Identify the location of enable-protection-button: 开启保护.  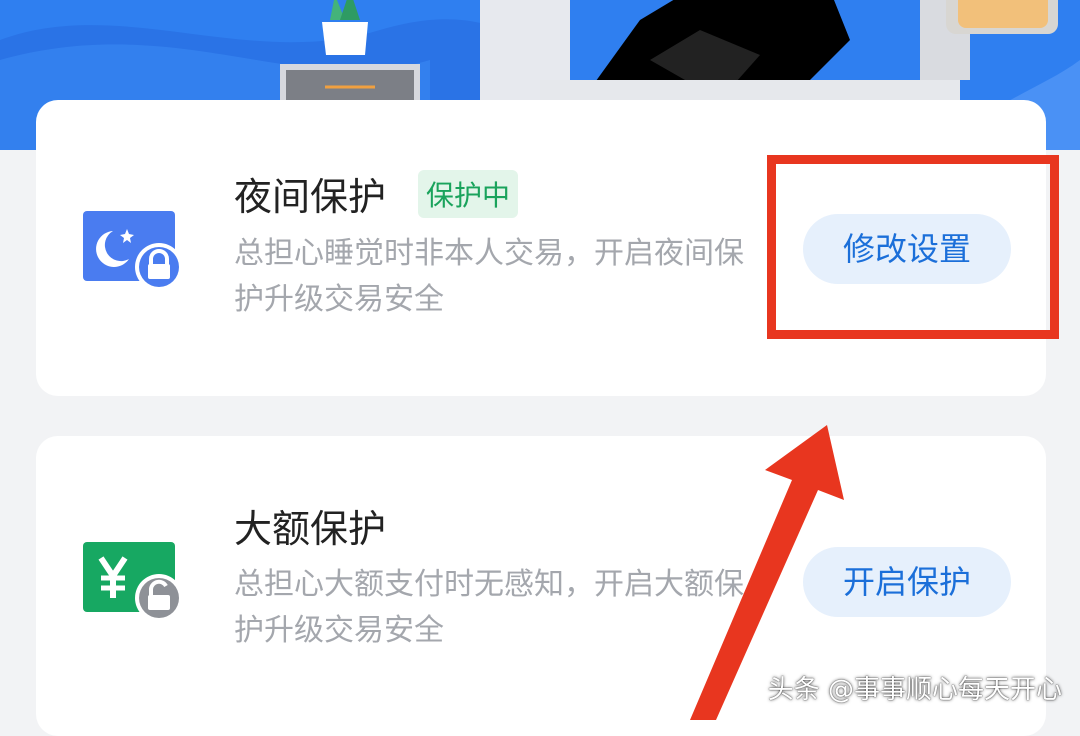
(907, 582).